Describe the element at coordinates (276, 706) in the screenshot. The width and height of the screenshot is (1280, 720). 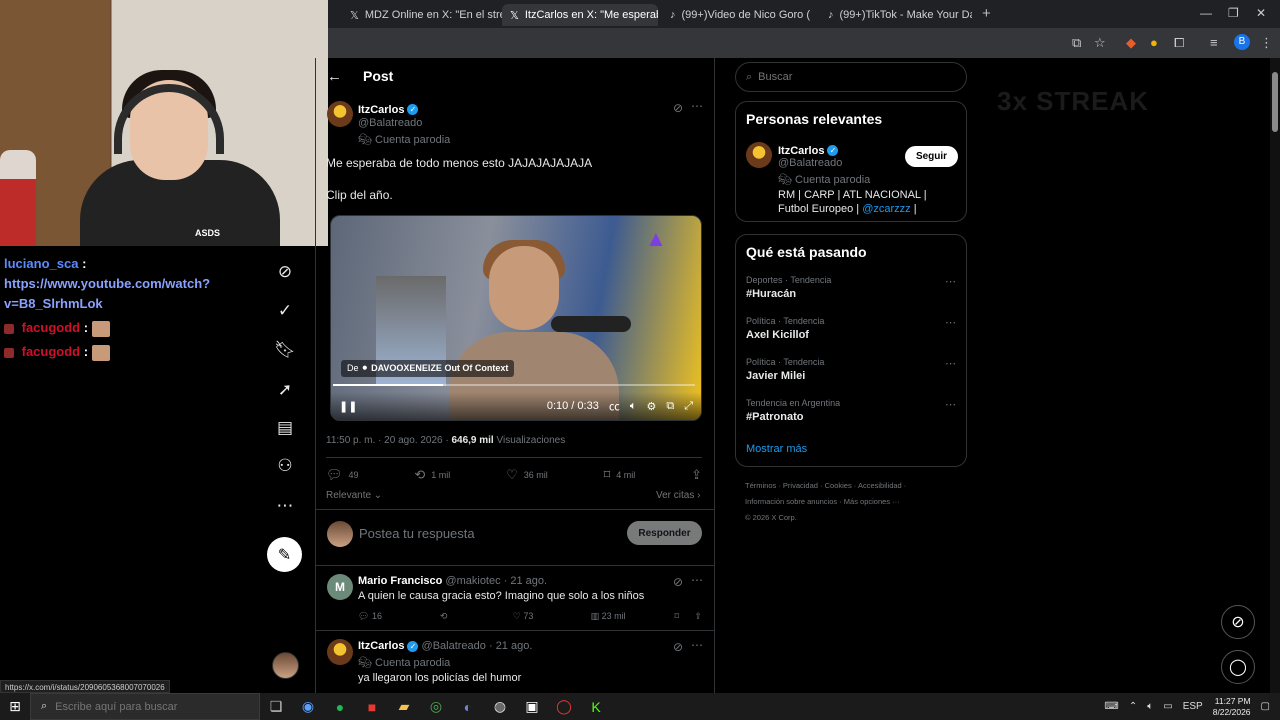
I see `task-view-icon: ❏` at that location.